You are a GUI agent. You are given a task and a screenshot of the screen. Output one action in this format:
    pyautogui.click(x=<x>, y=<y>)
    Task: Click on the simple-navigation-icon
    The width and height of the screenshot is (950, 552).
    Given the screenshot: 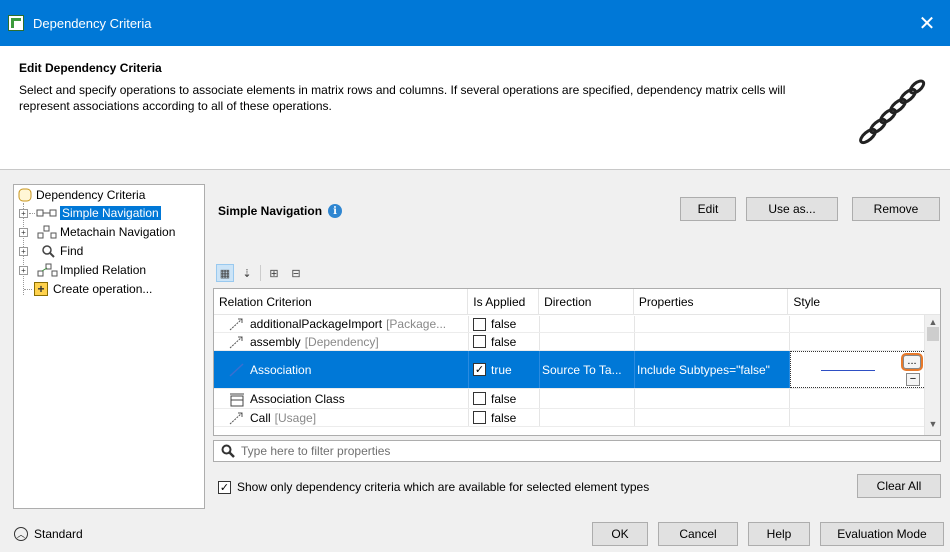 What is the action you would take?
    pyautogui.click(x=46, y=213)
    